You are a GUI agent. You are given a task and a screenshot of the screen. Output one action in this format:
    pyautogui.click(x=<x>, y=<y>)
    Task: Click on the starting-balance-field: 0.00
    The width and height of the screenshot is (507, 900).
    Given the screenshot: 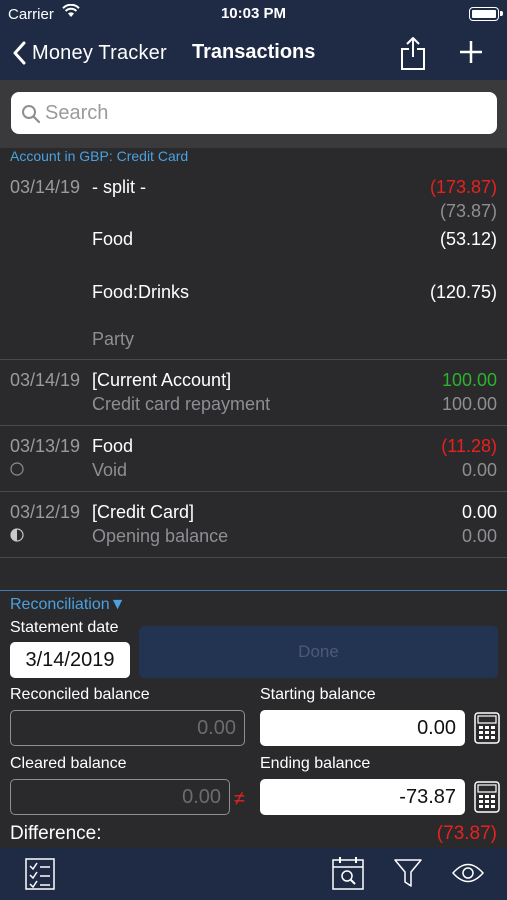 What is the action you would take?
    pyautogui.click(x=362, y=728)
    